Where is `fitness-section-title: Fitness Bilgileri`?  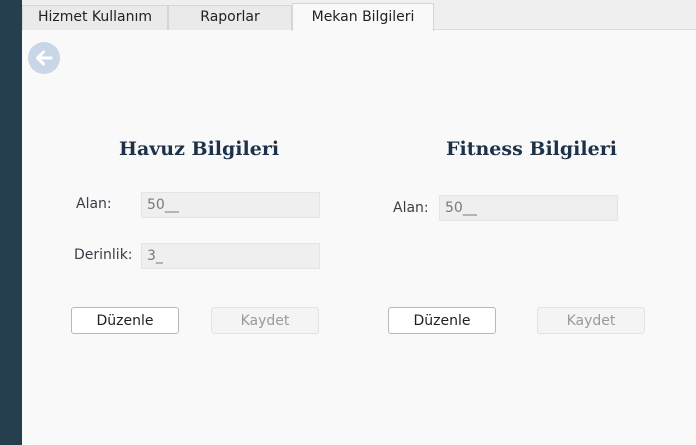 fitness-section-title: Fitness Bilgileri is located at coordinates (531, 149).